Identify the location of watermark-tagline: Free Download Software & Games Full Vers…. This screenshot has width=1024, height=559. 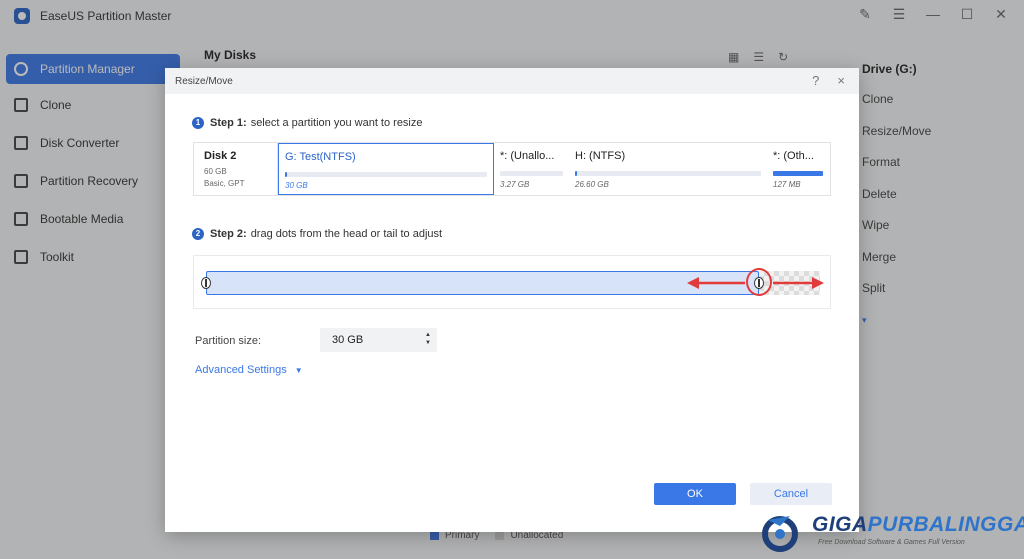
(891, 542).